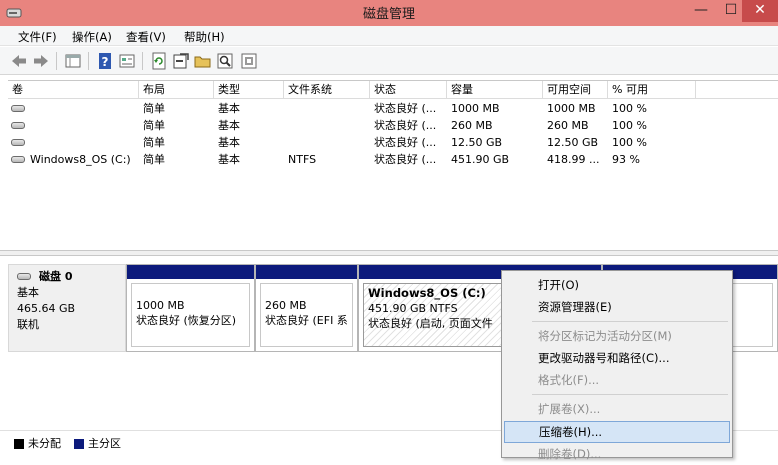 This screenshot has width=778, height=465. I want to click on pane-splitter, so click(389, 253).